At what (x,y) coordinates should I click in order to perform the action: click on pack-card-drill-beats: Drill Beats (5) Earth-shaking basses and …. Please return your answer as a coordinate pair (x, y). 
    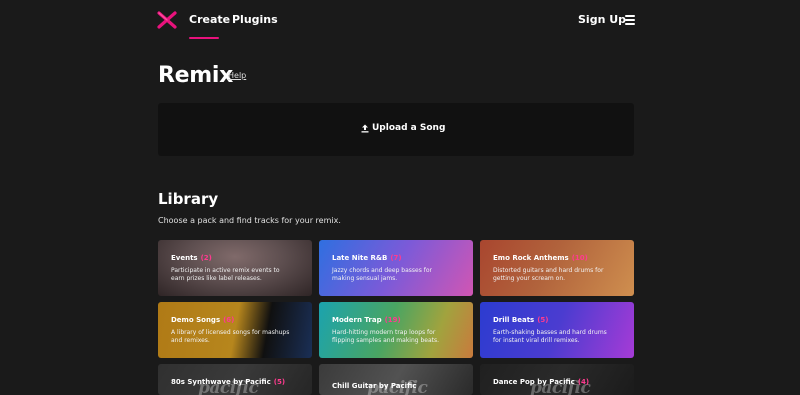
    Looking at the image, I should click on (557, 330).